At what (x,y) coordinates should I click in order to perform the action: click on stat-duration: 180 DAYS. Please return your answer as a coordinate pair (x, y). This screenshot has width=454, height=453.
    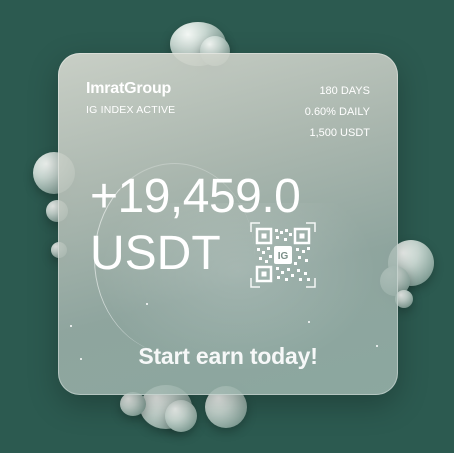
    Looking at the image, I should click on (344, 91).